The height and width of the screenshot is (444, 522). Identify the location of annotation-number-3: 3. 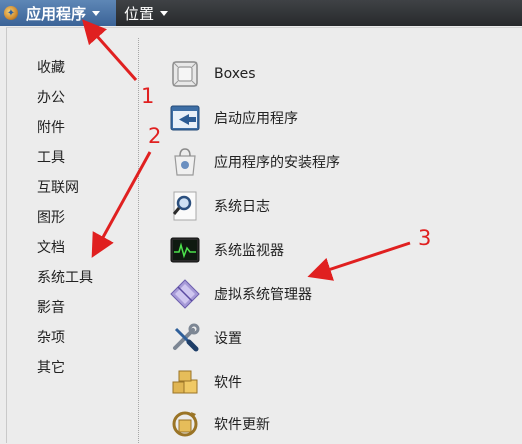
(425, 238).